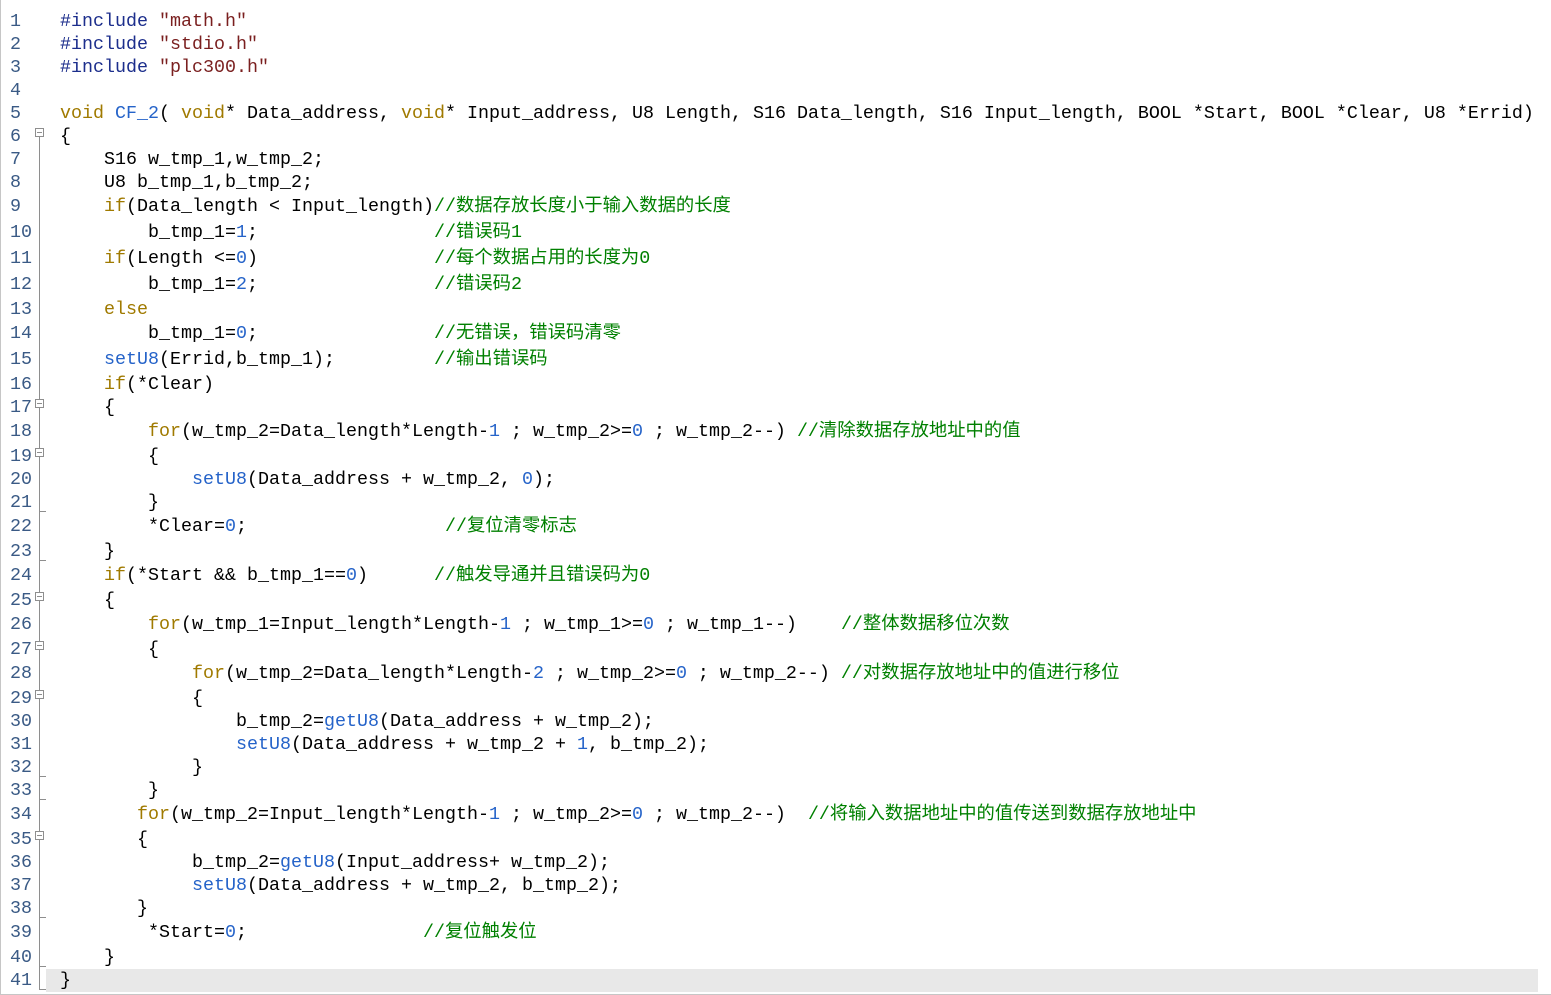  Describe the element at coordinates (21, 309) in the screenshot. I see `line-number: 13` at that location.